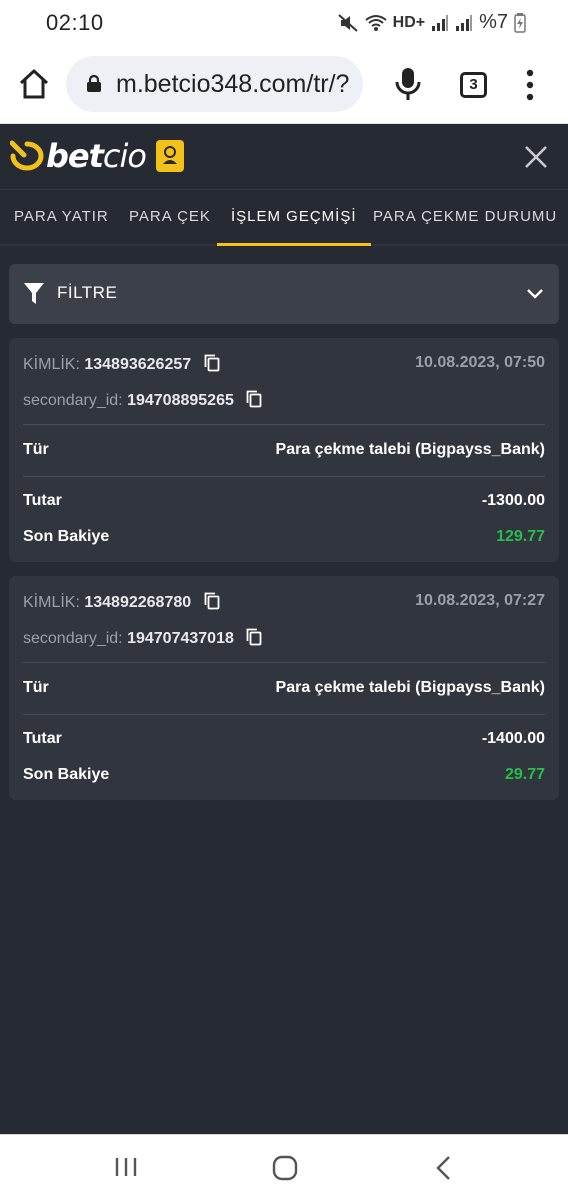 The width and height of the screenshot is (568, 1200). Describe the element at coordinates (94, 86) in the screenshot. I see `lock-icon` at that location.